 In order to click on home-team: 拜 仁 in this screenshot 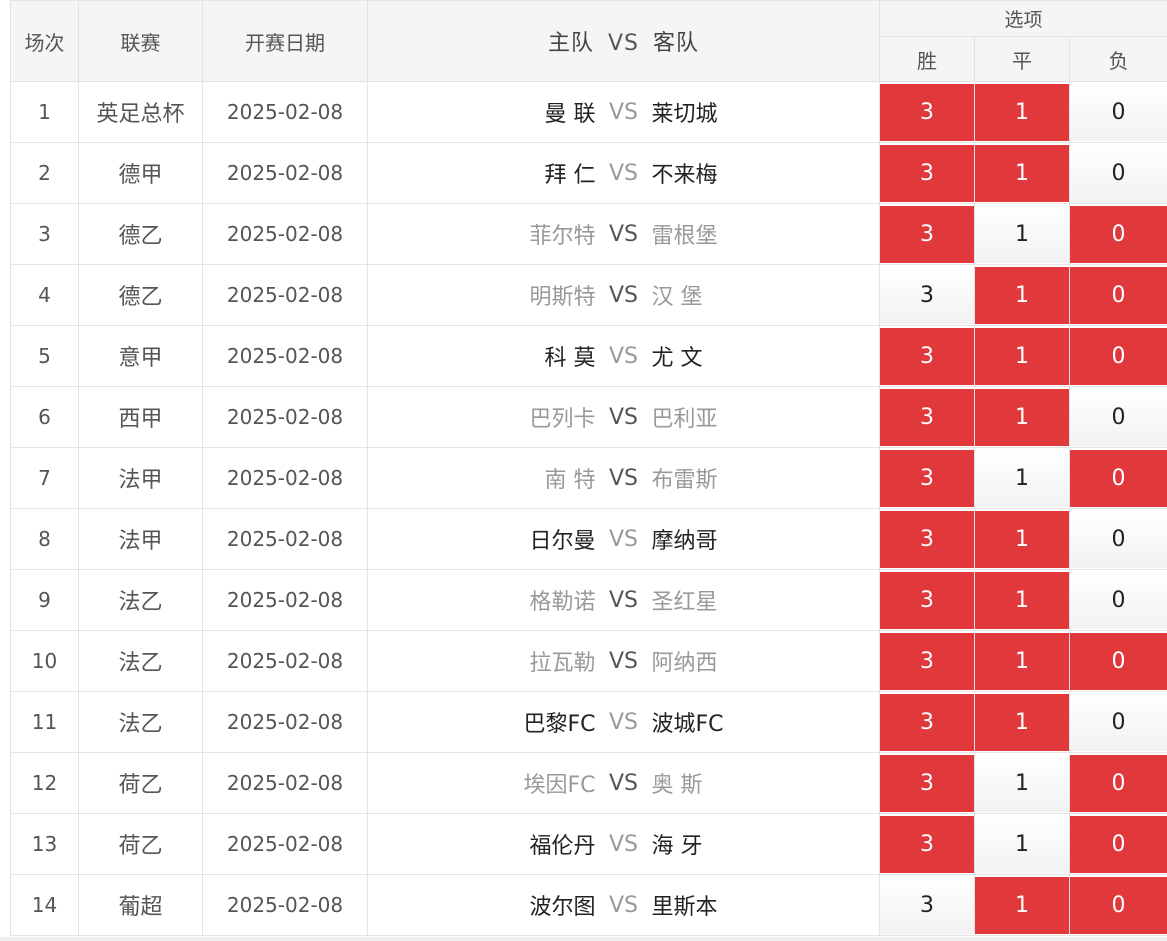, I will do `click(570, 175)`.